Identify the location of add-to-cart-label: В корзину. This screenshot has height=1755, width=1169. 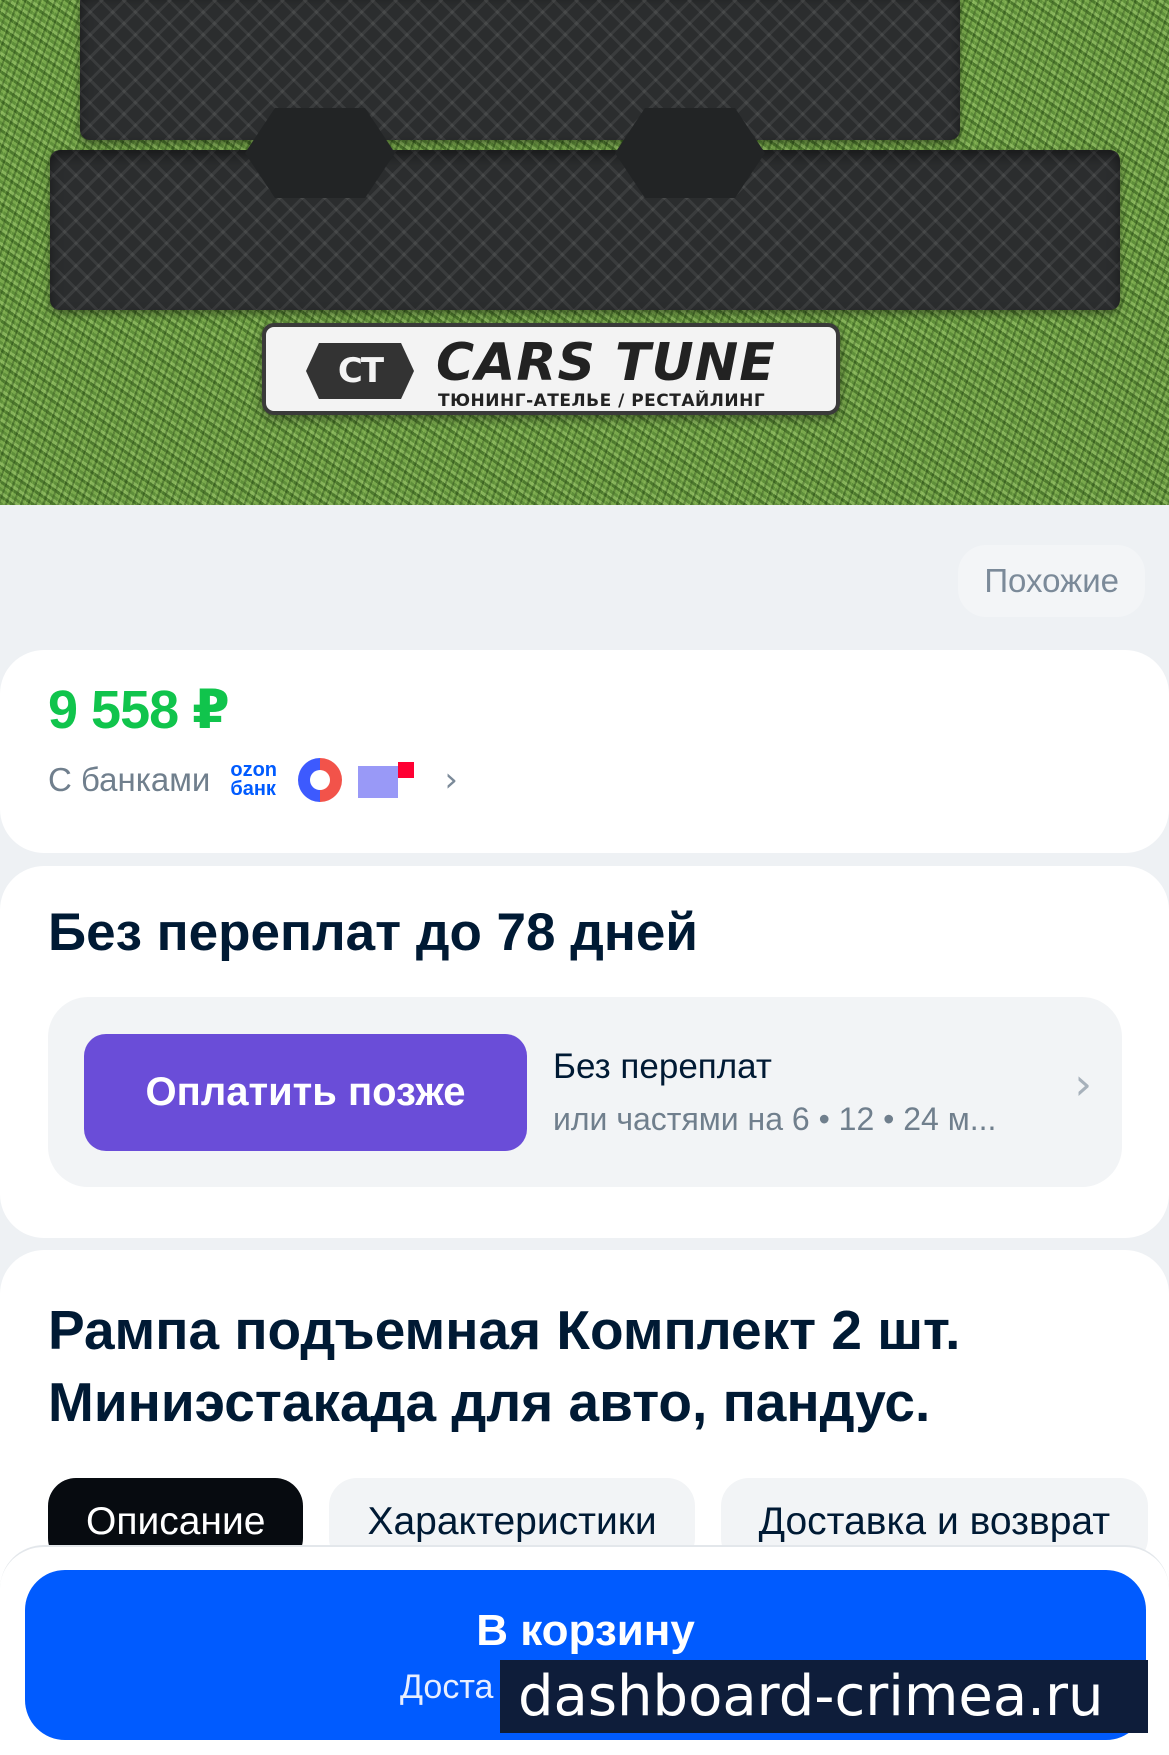
(585, 1630).